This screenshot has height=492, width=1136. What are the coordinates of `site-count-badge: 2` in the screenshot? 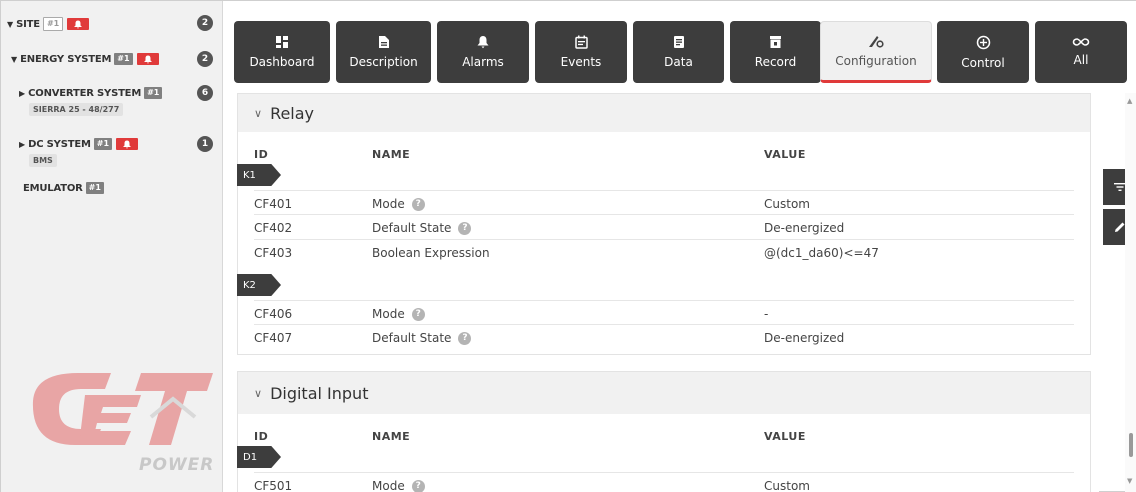 It's located at (205, 23).